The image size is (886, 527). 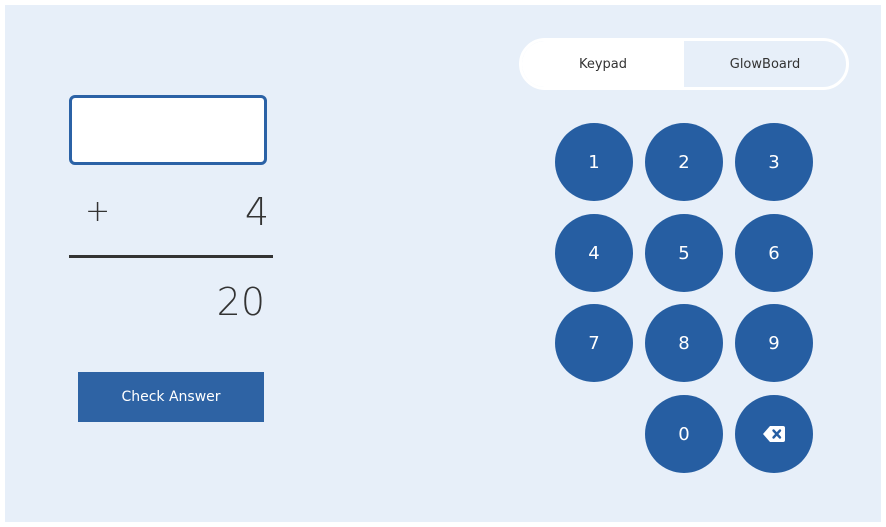 I want to click on key-label: 6, so click(x=774, y=253).